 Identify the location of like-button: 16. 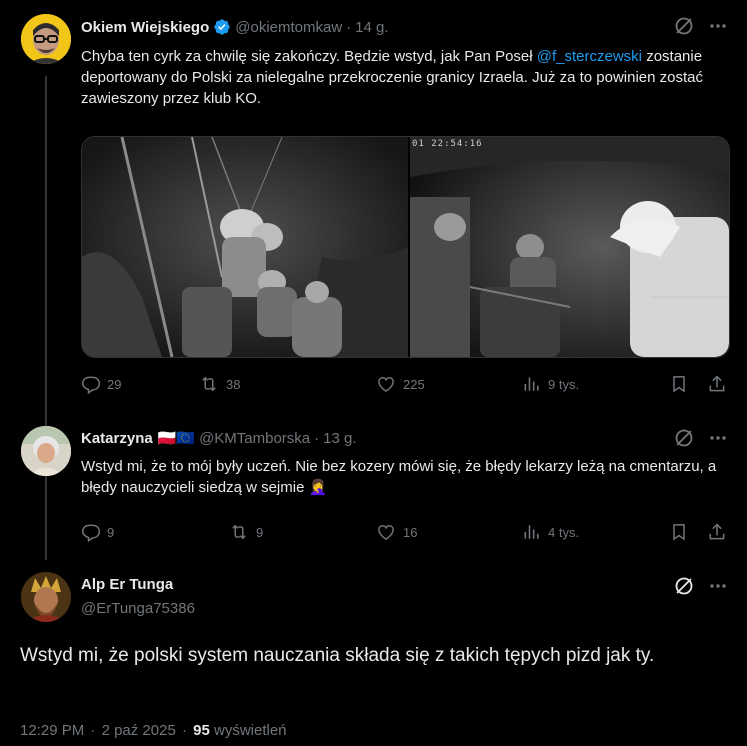
(396, 532).